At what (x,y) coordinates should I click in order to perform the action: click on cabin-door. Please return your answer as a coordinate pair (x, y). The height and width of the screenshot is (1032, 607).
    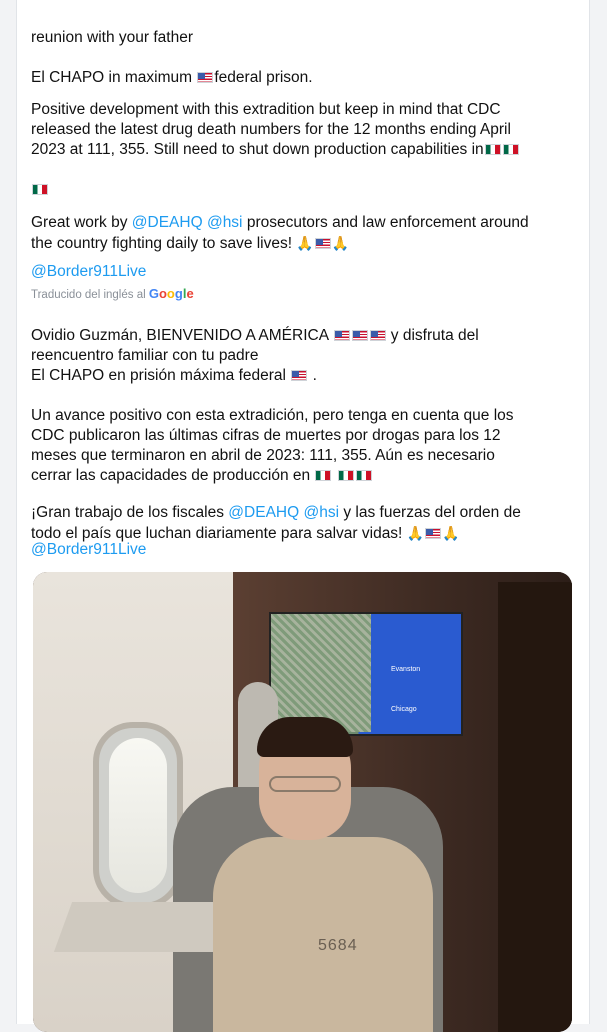
    Looking at the image, I should click on (535, 807).